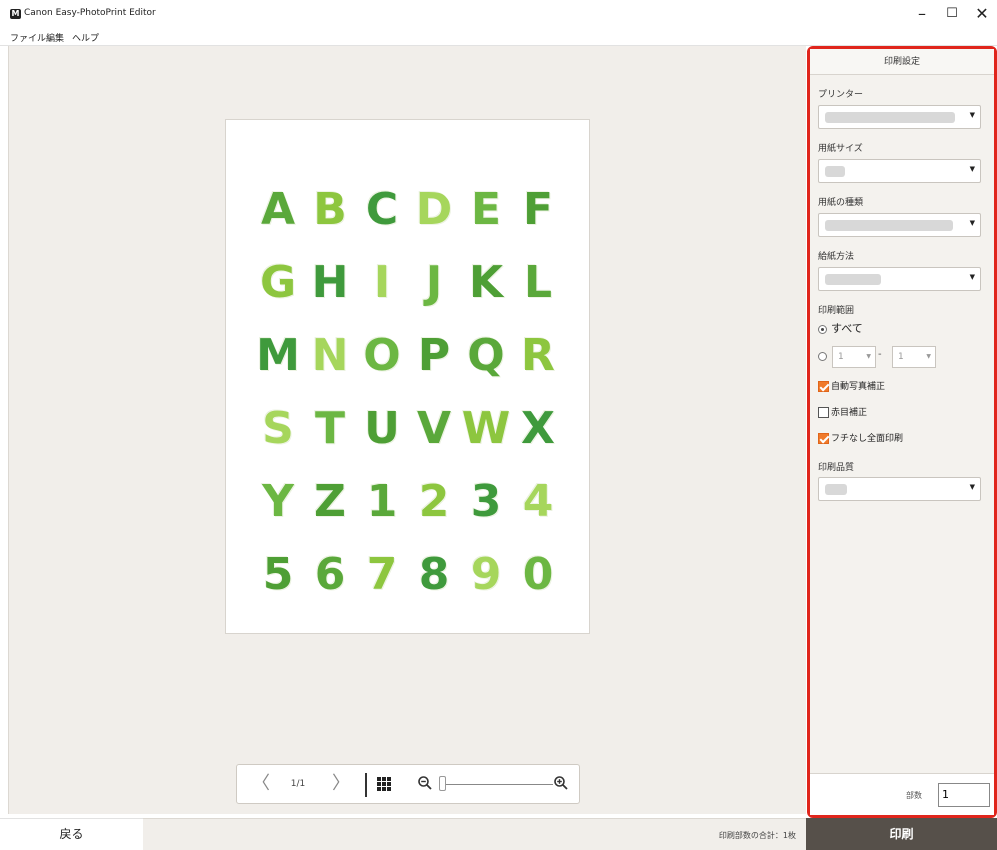 The height and width of the screenshot is (850, 997). I want to click on letter-sticker-k: K, so click(486, 282).